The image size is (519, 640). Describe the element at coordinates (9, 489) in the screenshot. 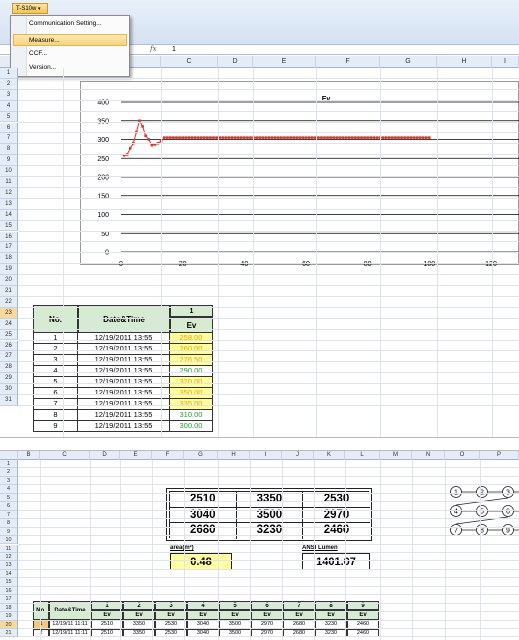

I see `bottom-row-header-4: 4` at that location.